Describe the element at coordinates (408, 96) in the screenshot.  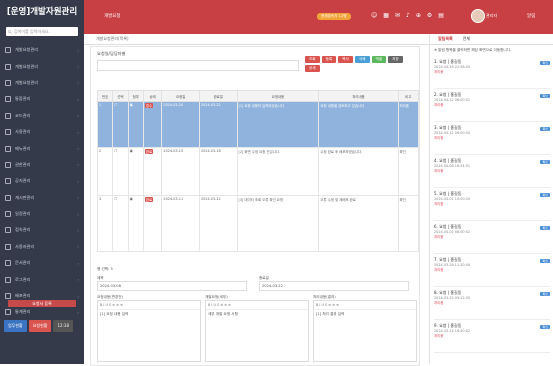
I see `column-header: 비고` at that location.